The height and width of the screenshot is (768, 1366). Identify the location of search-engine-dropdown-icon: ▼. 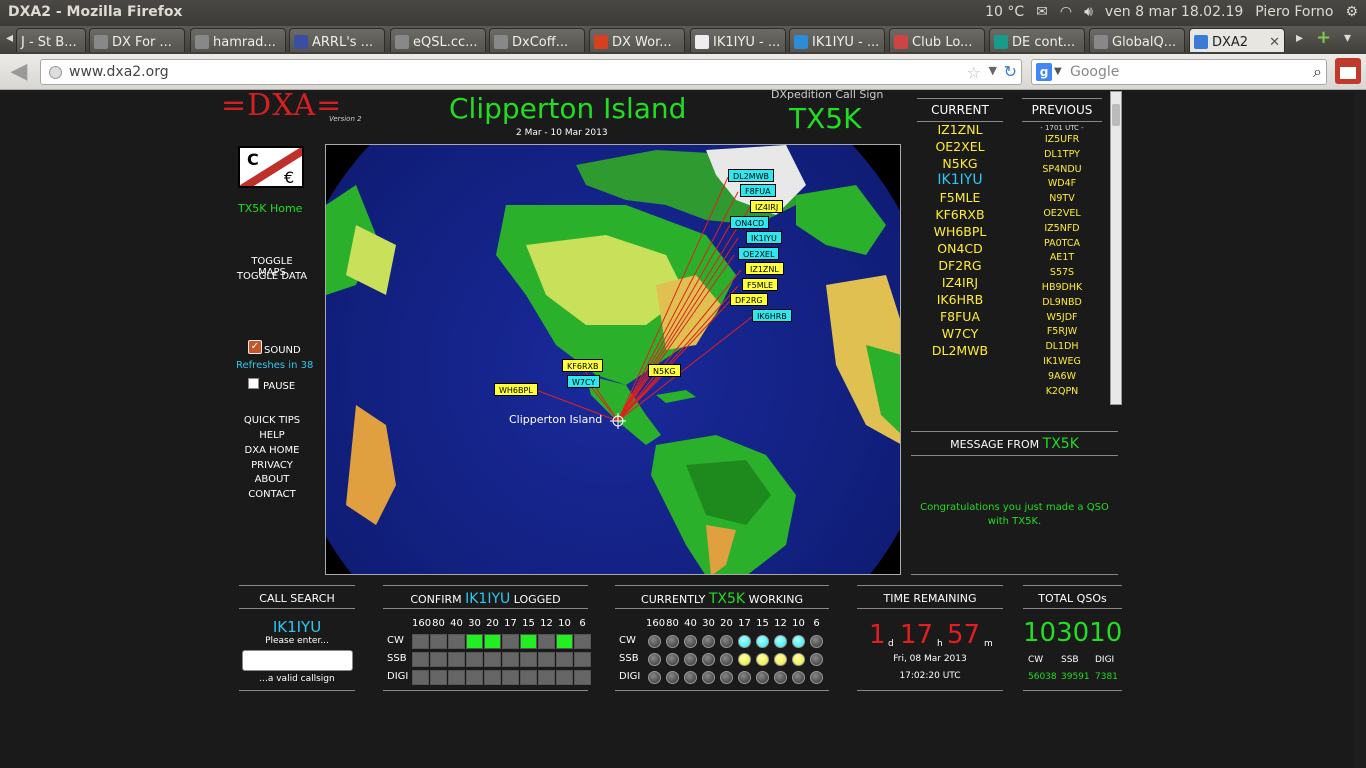
(1058, 71).